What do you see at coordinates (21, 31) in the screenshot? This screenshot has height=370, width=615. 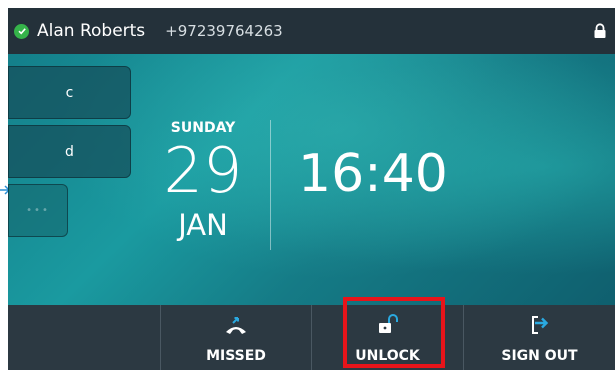 I see `check-circle-icon` at bounding box center [21, 31].